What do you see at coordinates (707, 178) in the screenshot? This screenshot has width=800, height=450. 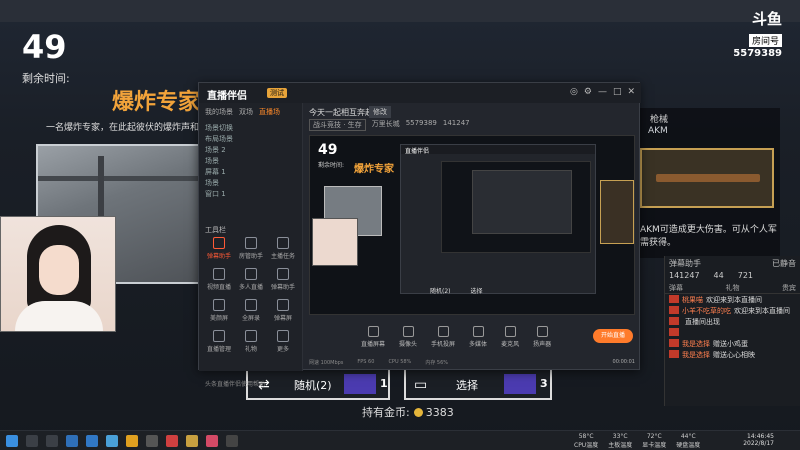 I see `weapon-card` at bounding box center [707, 178].